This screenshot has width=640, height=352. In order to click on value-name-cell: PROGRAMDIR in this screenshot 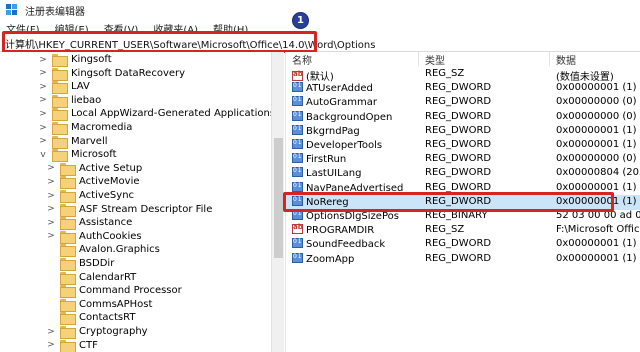, I will do `click(333, 230)`.